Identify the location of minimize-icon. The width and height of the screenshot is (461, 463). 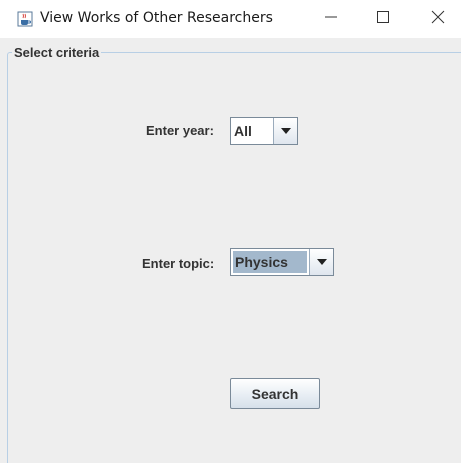
(331, 19).